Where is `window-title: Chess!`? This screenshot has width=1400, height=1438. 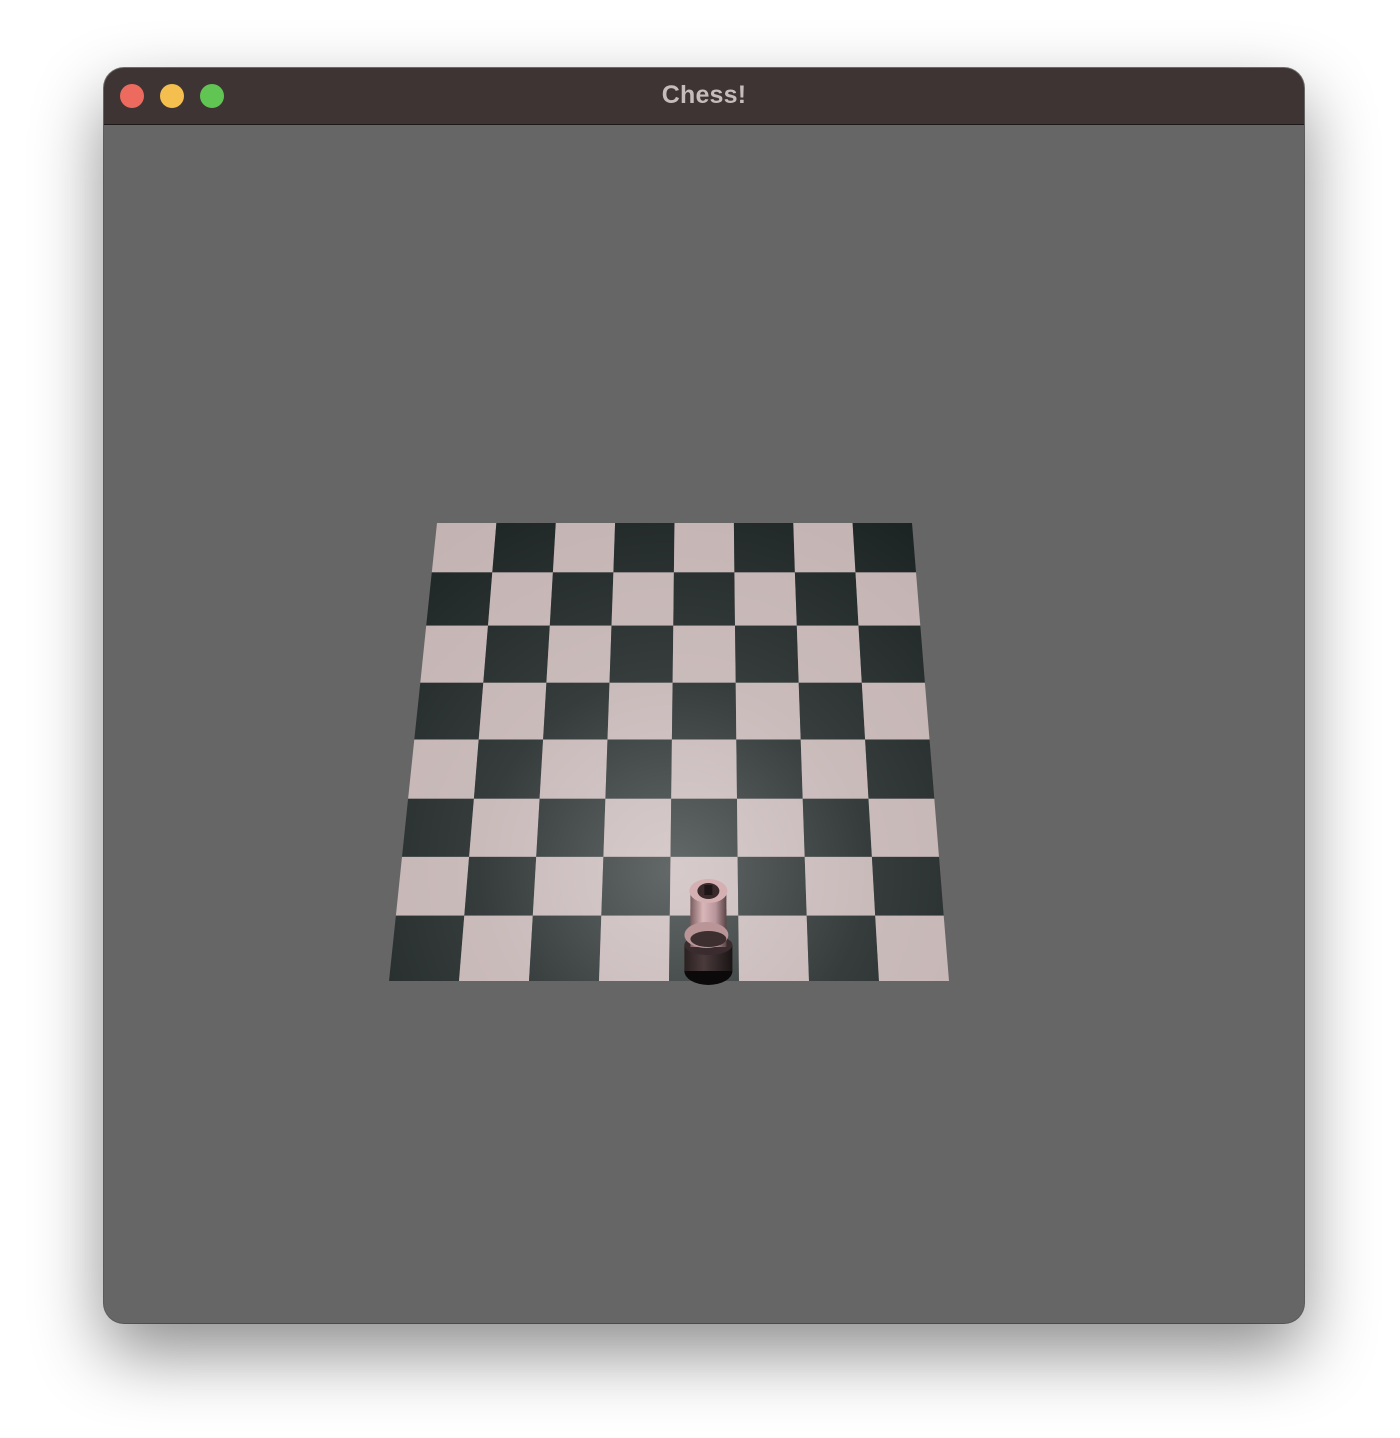
window-title: Chess! is located at coordinates (704, 95).